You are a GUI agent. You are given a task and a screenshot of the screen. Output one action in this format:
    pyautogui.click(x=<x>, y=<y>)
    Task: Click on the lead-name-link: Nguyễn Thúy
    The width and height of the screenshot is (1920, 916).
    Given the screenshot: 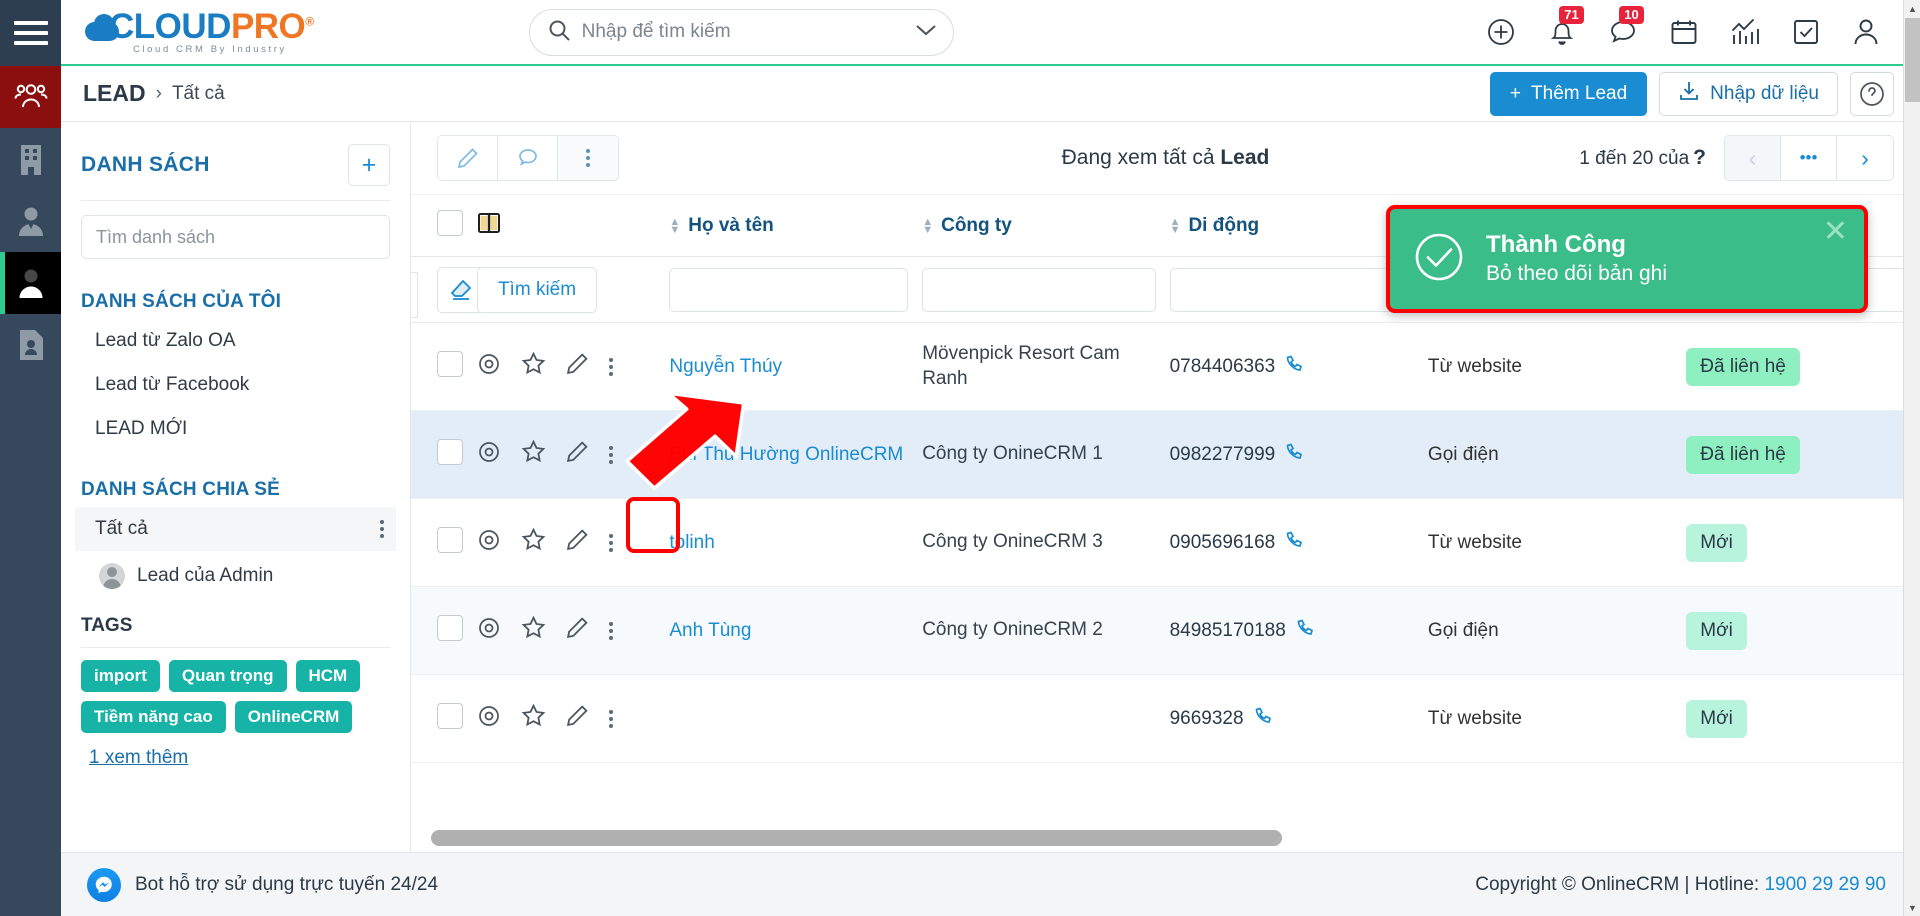 What is the action you would take?
    pyautogui.click(x=725, y=366)
    